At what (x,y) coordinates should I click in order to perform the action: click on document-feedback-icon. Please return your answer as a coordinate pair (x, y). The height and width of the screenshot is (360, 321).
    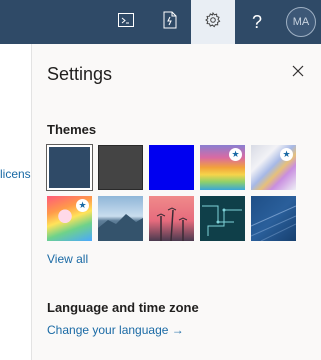
    Looking at the image, I should click on (170, 22).